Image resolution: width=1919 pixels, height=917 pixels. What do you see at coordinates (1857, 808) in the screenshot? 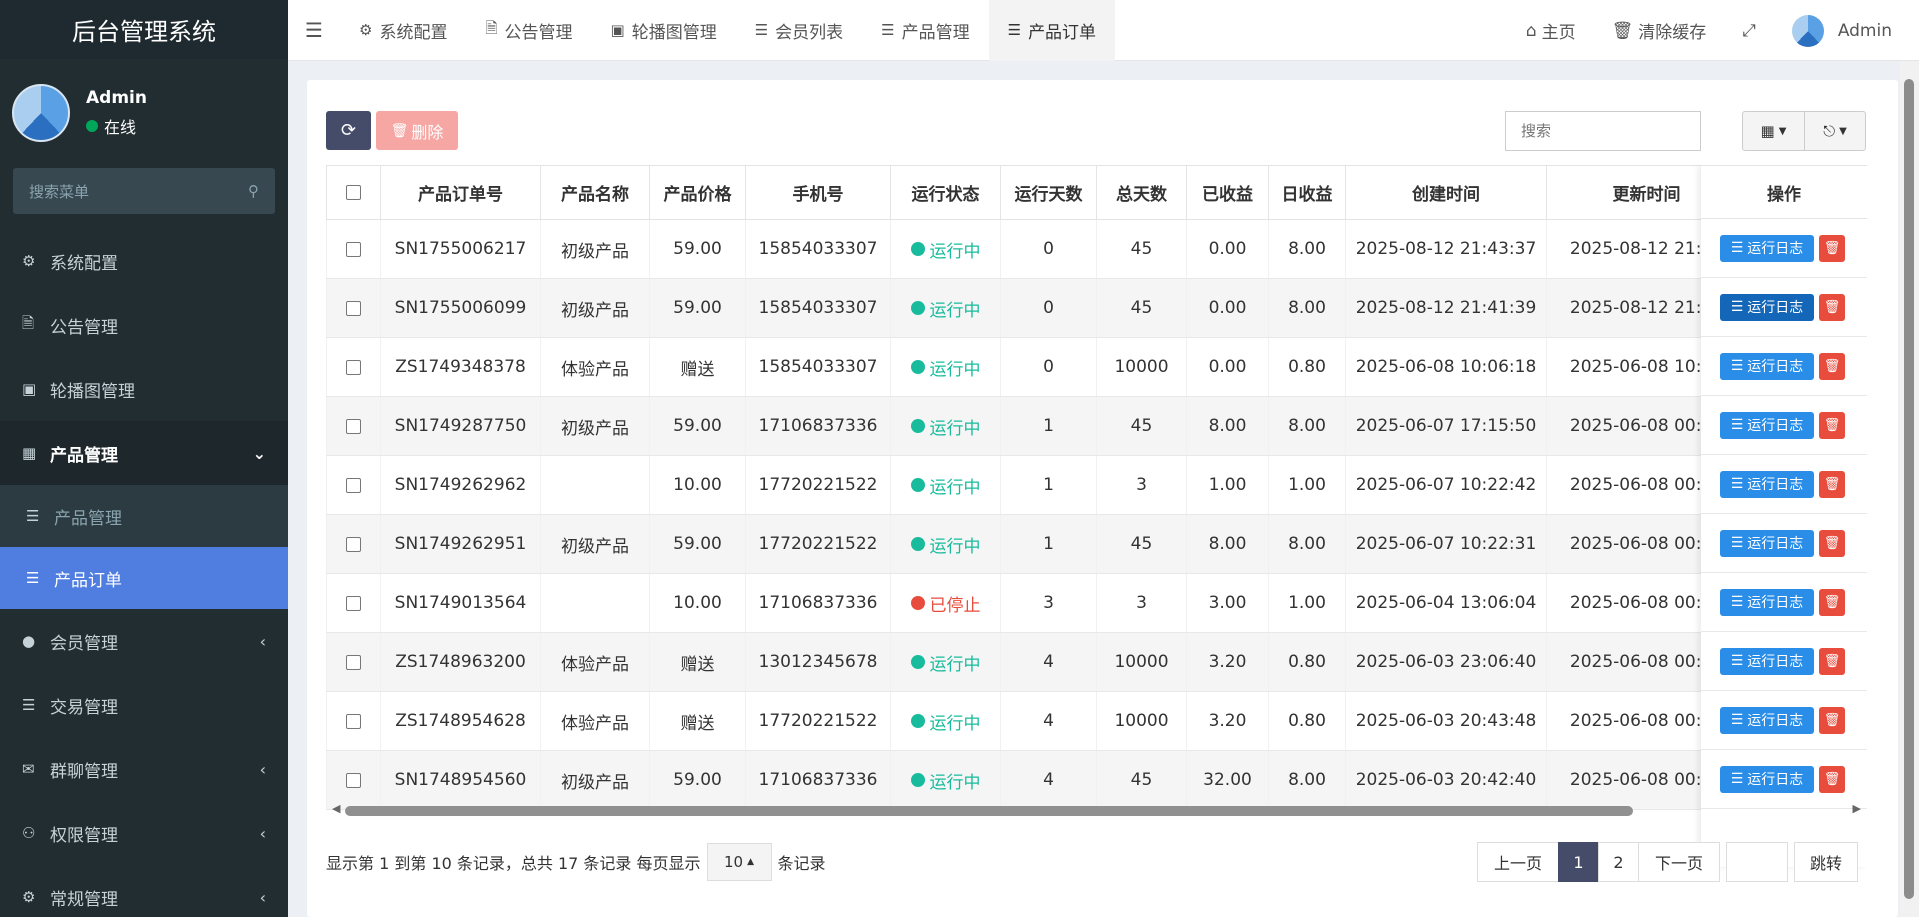
I see `scroll-right-icon: ▶` at bounding box center [1857, 808].